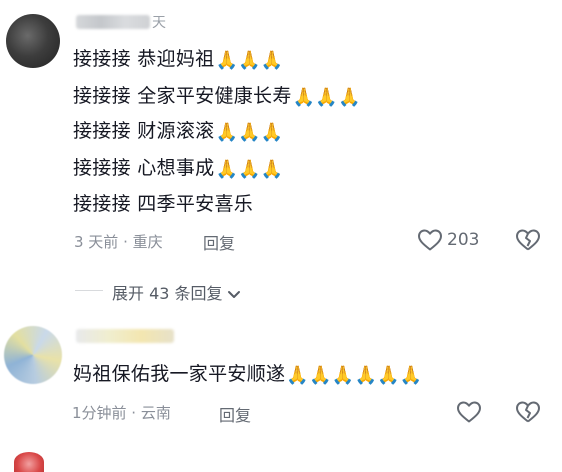  What do you see at coordinates (144, 168) in the screenshot?
I see `comment-line-text: 接接接 心想事成` at bounding box center [144, 168].